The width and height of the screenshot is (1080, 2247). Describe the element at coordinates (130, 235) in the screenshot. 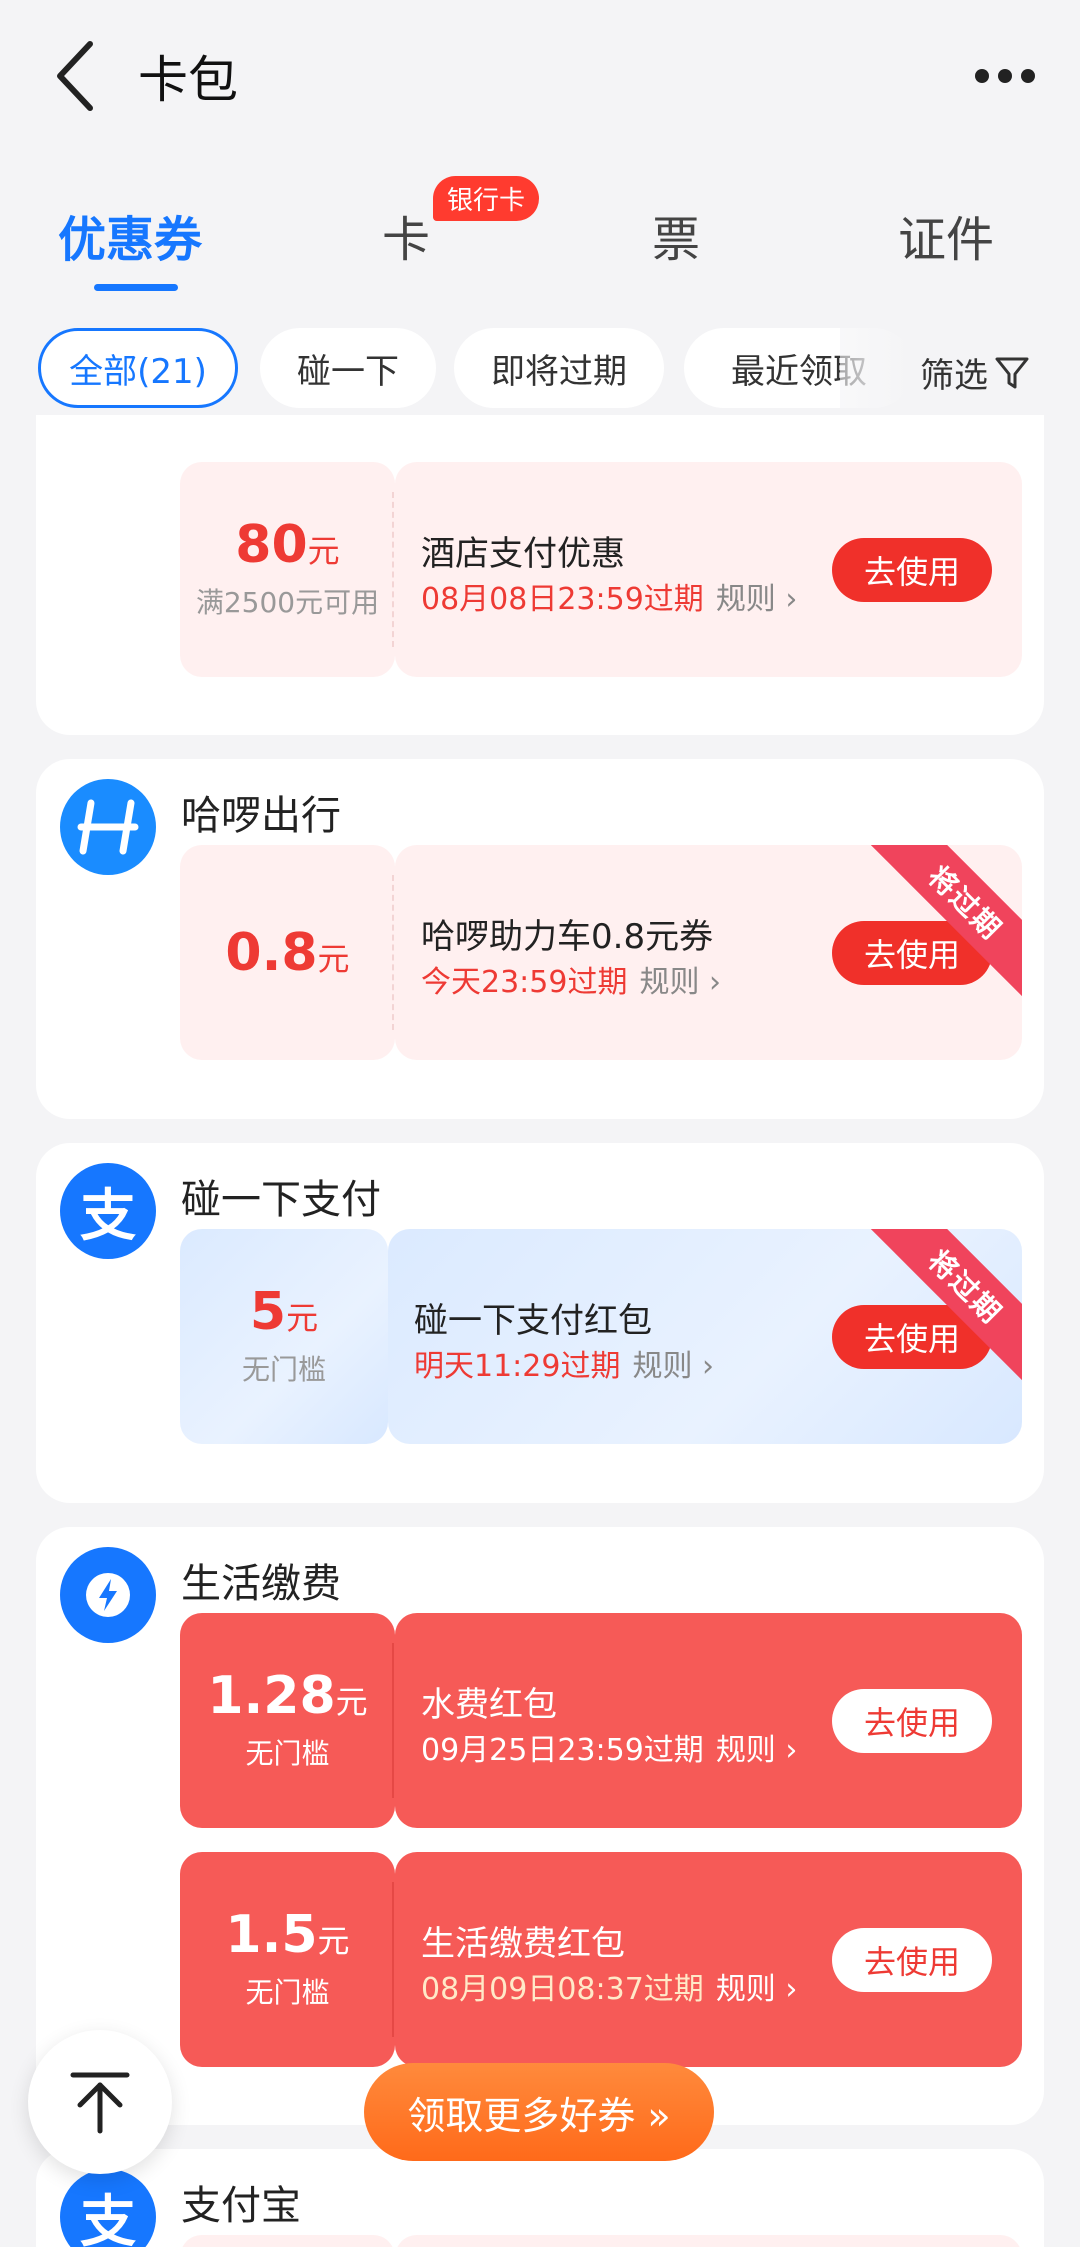

I see `tab-coupons: 优惠券` at that location.